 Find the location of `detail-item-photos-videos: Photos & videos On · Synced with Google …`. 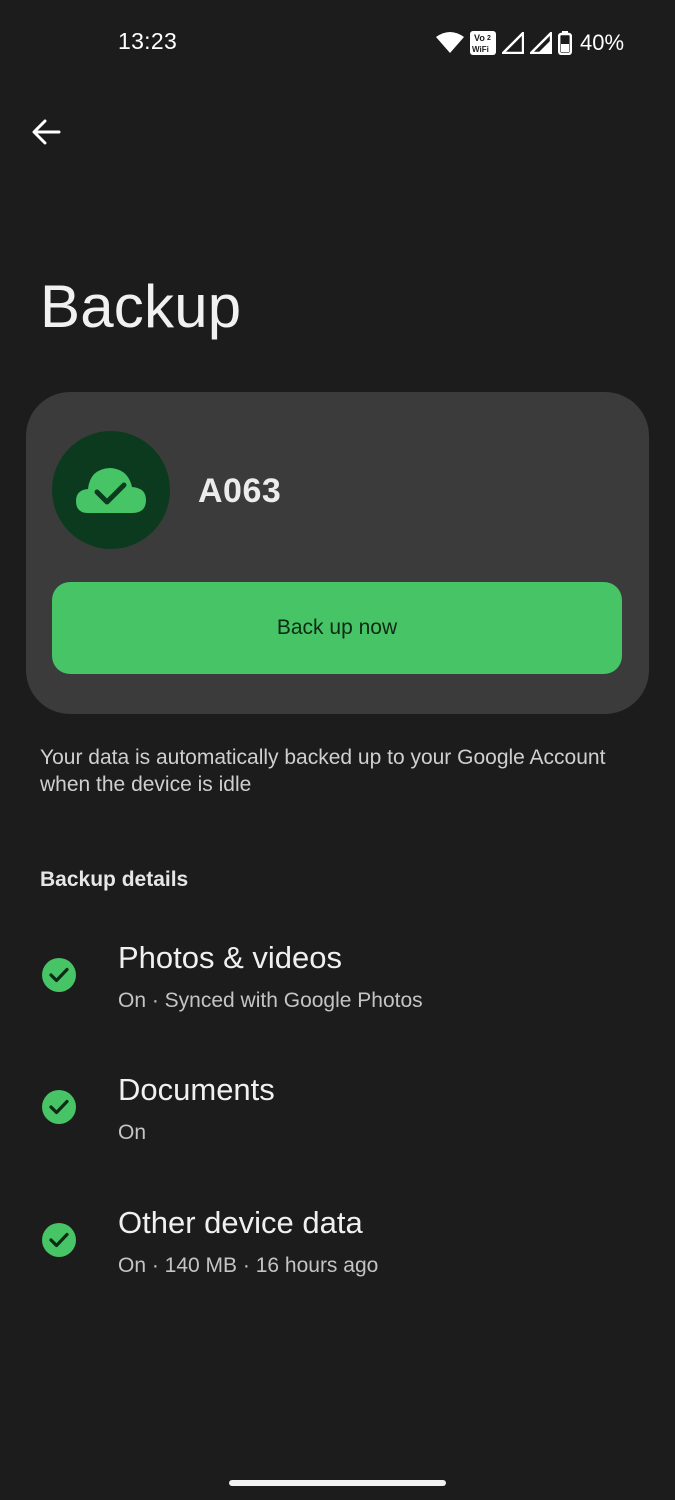

detail-item-photos-videos: Photos & videos On · Synced with Google … is located at coordinates (337, 987).